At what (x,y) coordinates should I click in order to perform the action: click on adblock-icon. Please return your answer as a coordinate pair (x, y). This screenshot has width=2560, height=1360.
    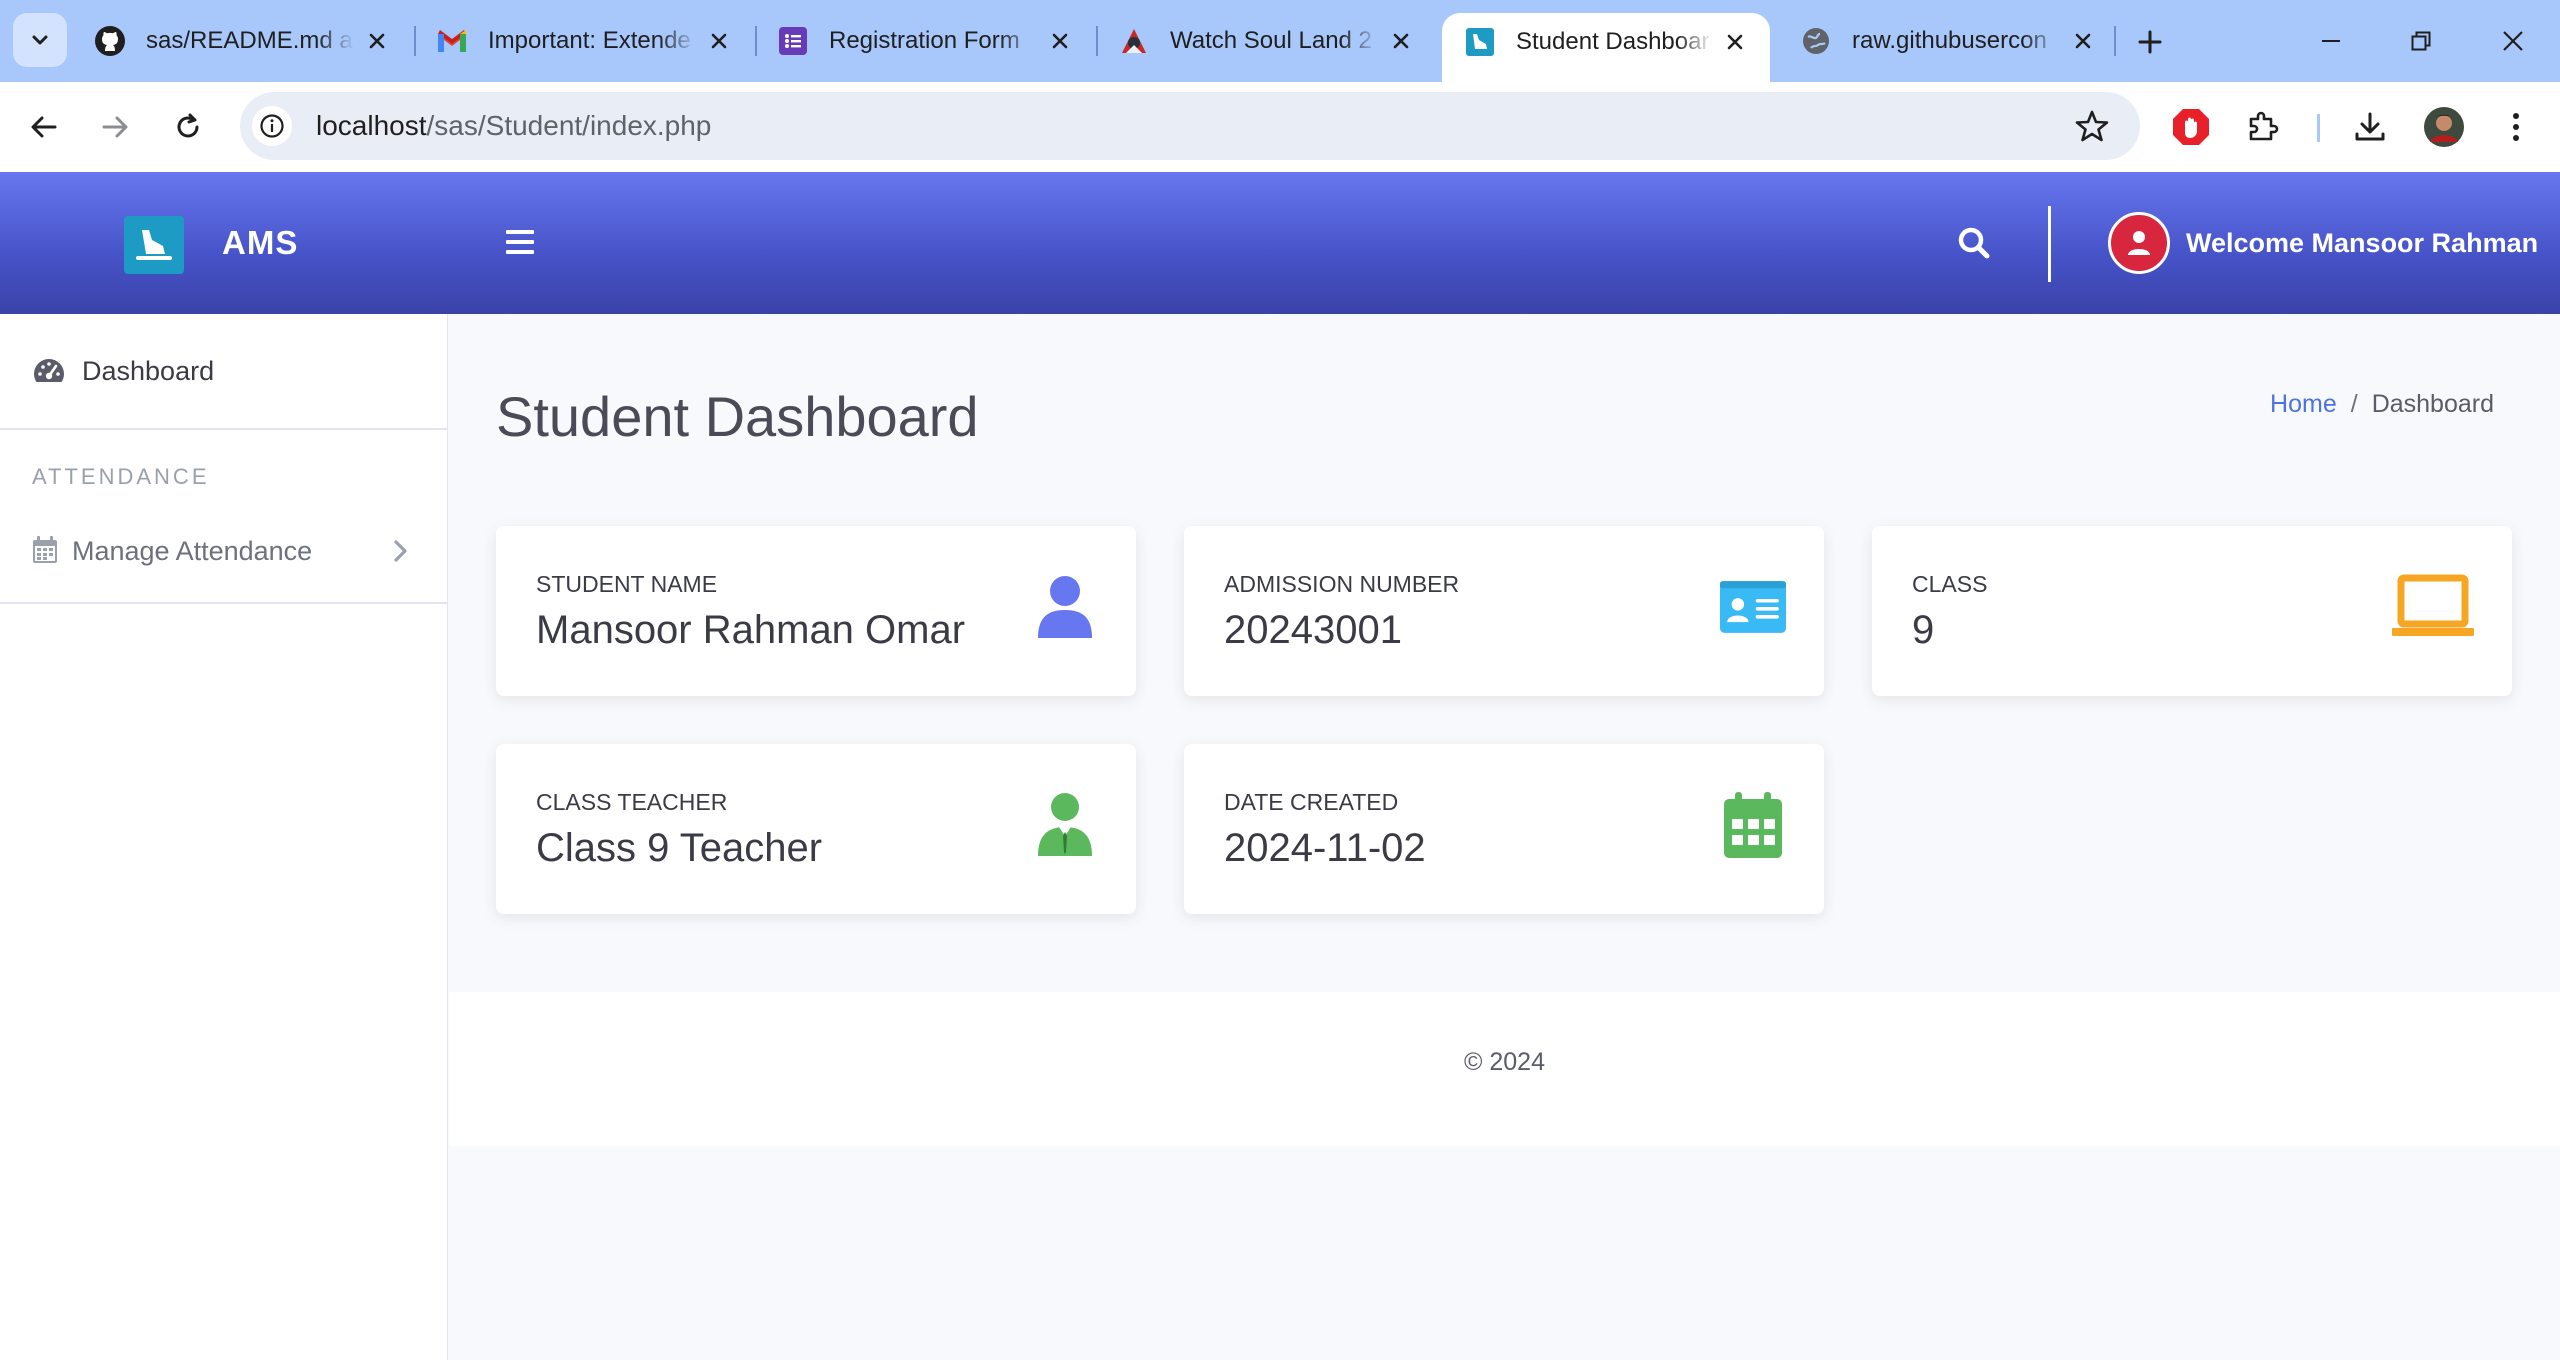
    Looking at the image, I should click on (2191, 127).